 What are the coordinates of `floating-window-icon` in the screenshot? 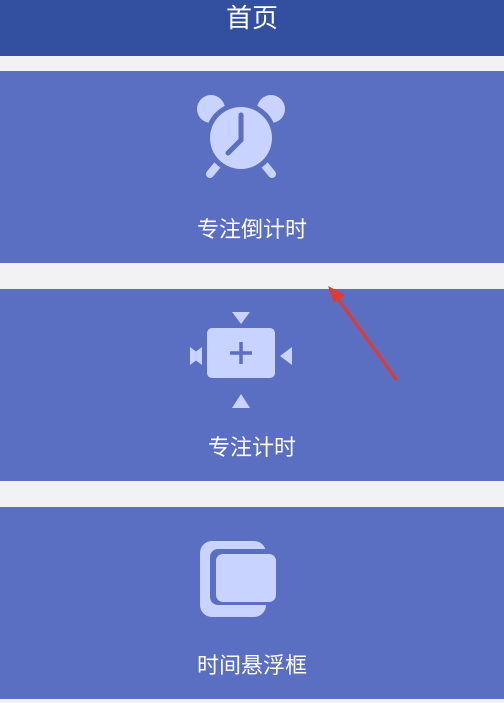 It's located at (239, 579).